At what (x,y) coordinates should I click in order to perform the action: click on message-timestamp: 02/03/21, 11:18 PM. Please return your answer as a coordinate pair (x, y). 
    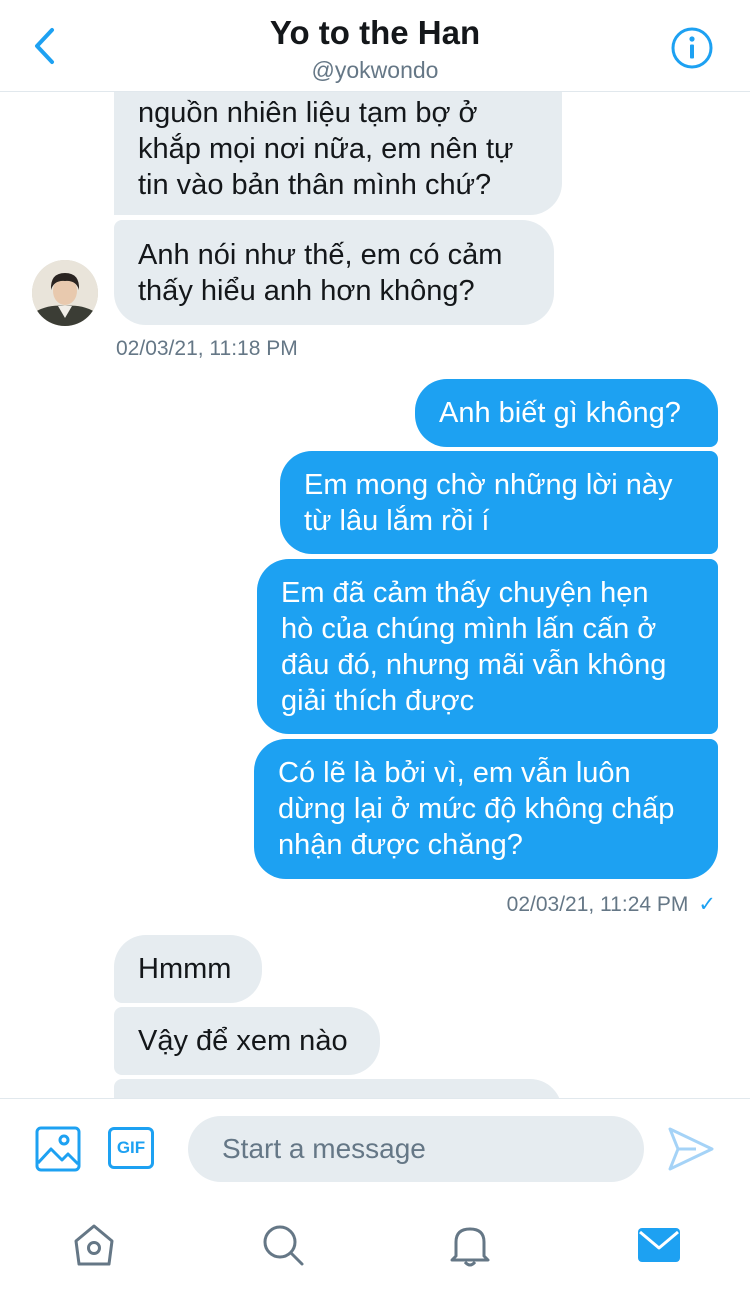
    Looking at the image, I should click on (207, 348).